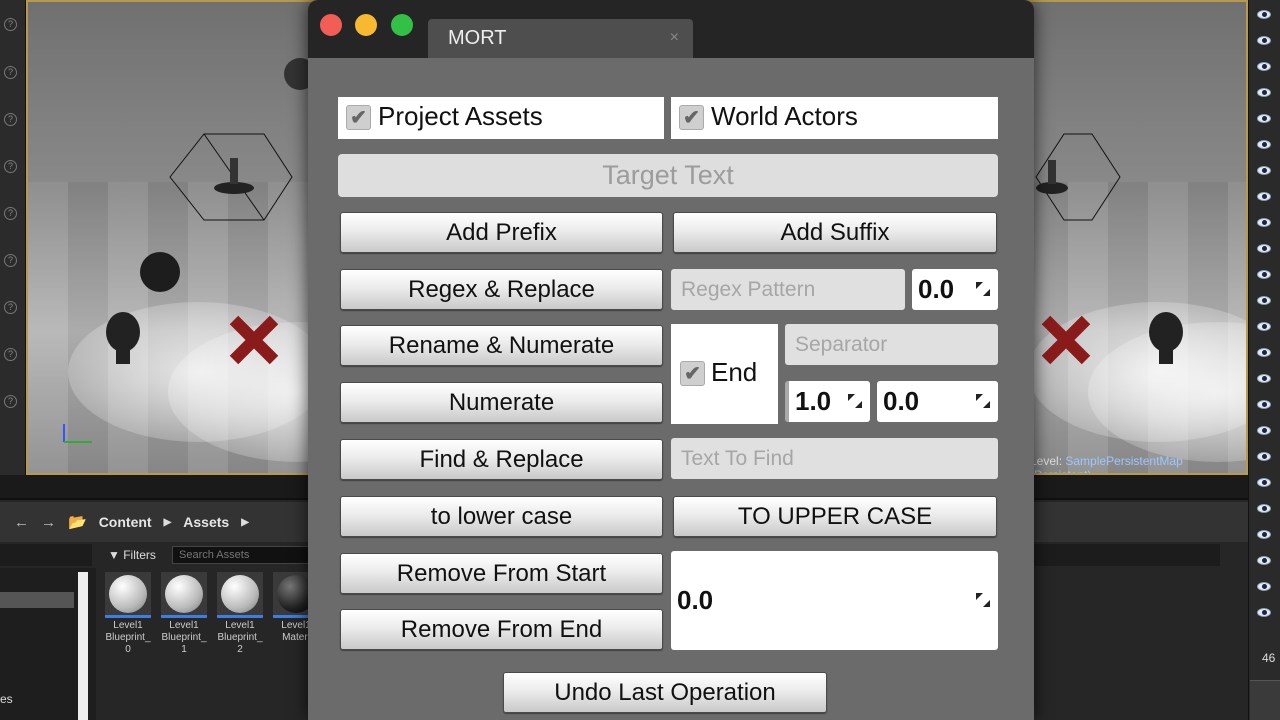 The height and width of the screenshot is (720, 1280). I want to click on asset-thumbnail: Level1 Blueprint_ 2, so click(240, 617).